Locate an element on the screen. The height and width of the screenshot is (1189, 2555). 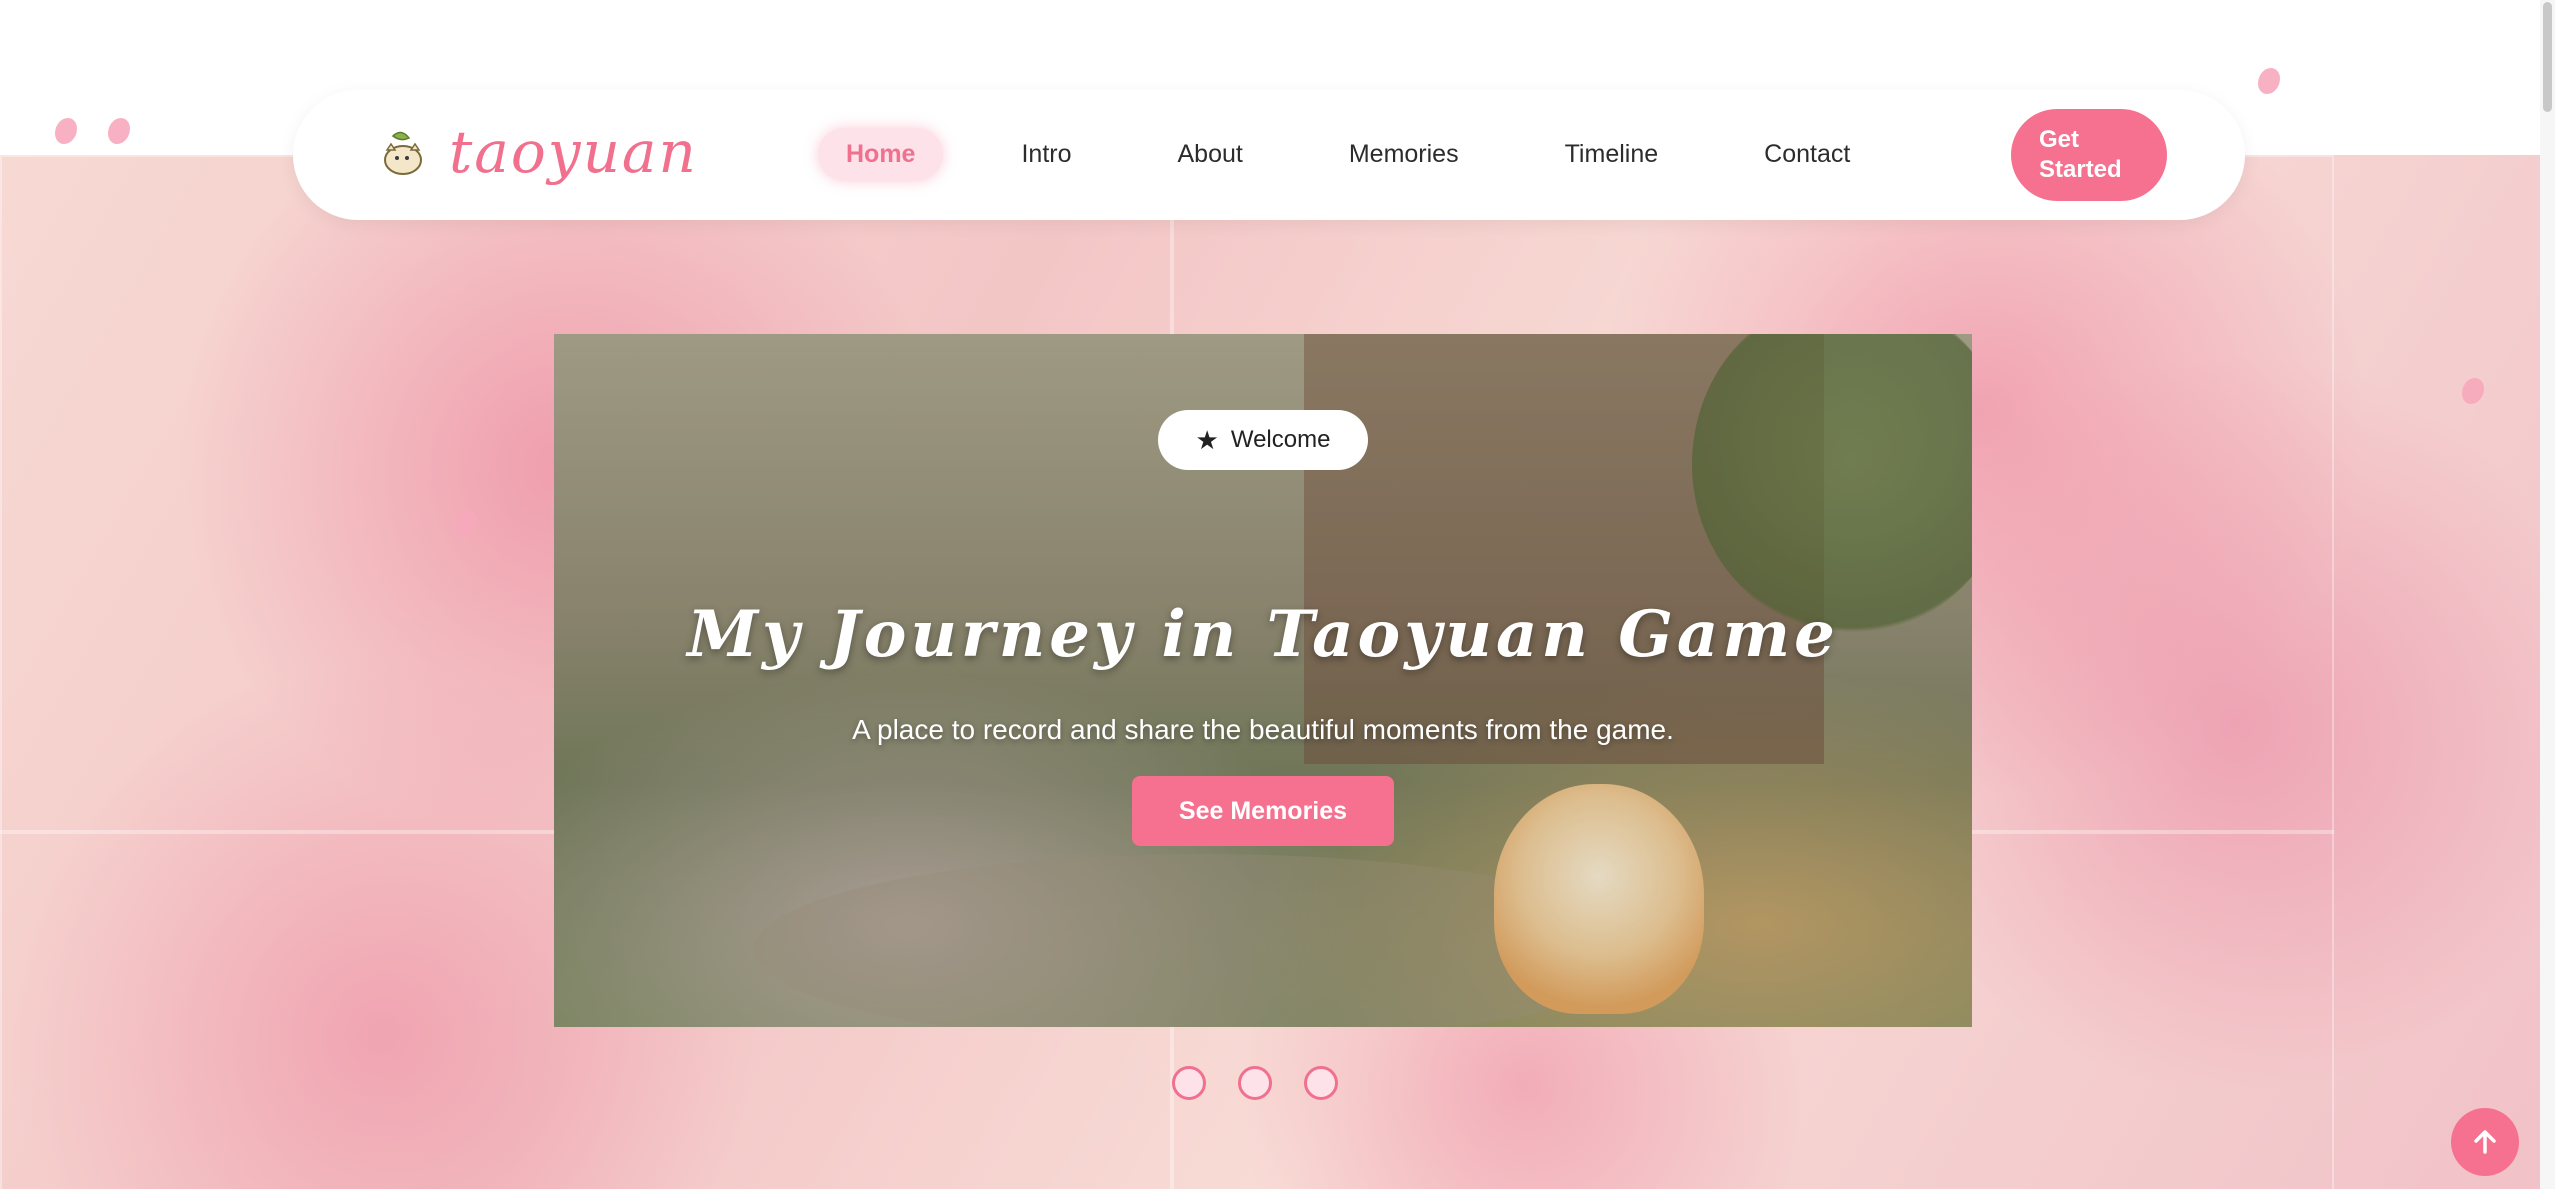
welcome-label: Welcome is located at coordinates (1280, 439).